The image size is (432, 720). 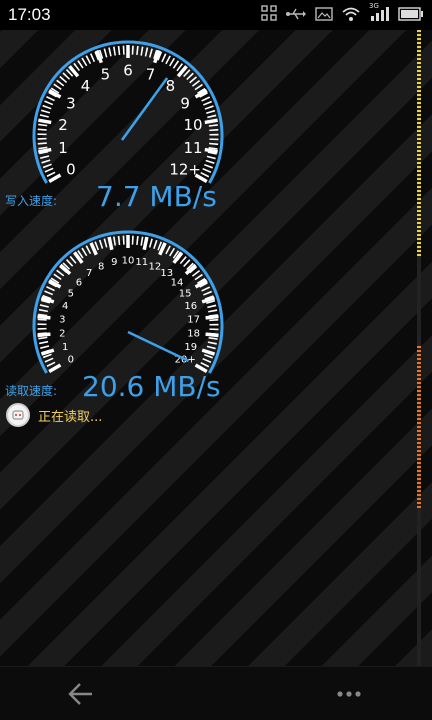 What do you see at coordinates (190, 347) in the screenshot?
I see `gauge-tick-label: 19` at bounding box center [190, 347].